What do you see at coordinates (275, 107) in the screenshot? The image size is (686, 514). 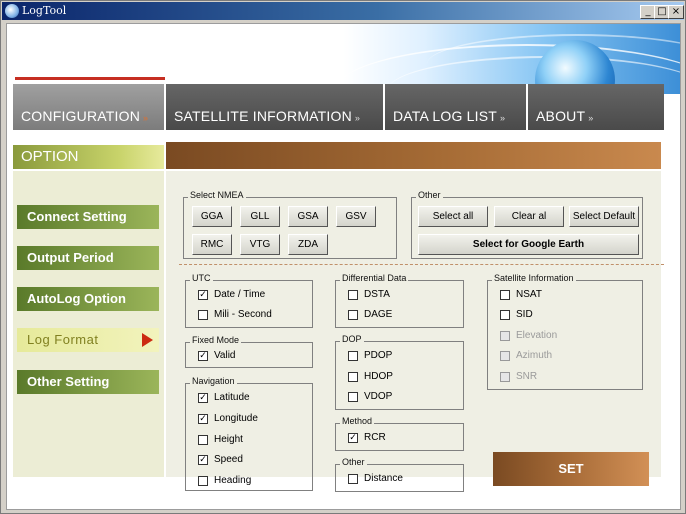 I see `tab-satellite-information: SATELLITE INFORMATION»` at bounding box center [275, 107].